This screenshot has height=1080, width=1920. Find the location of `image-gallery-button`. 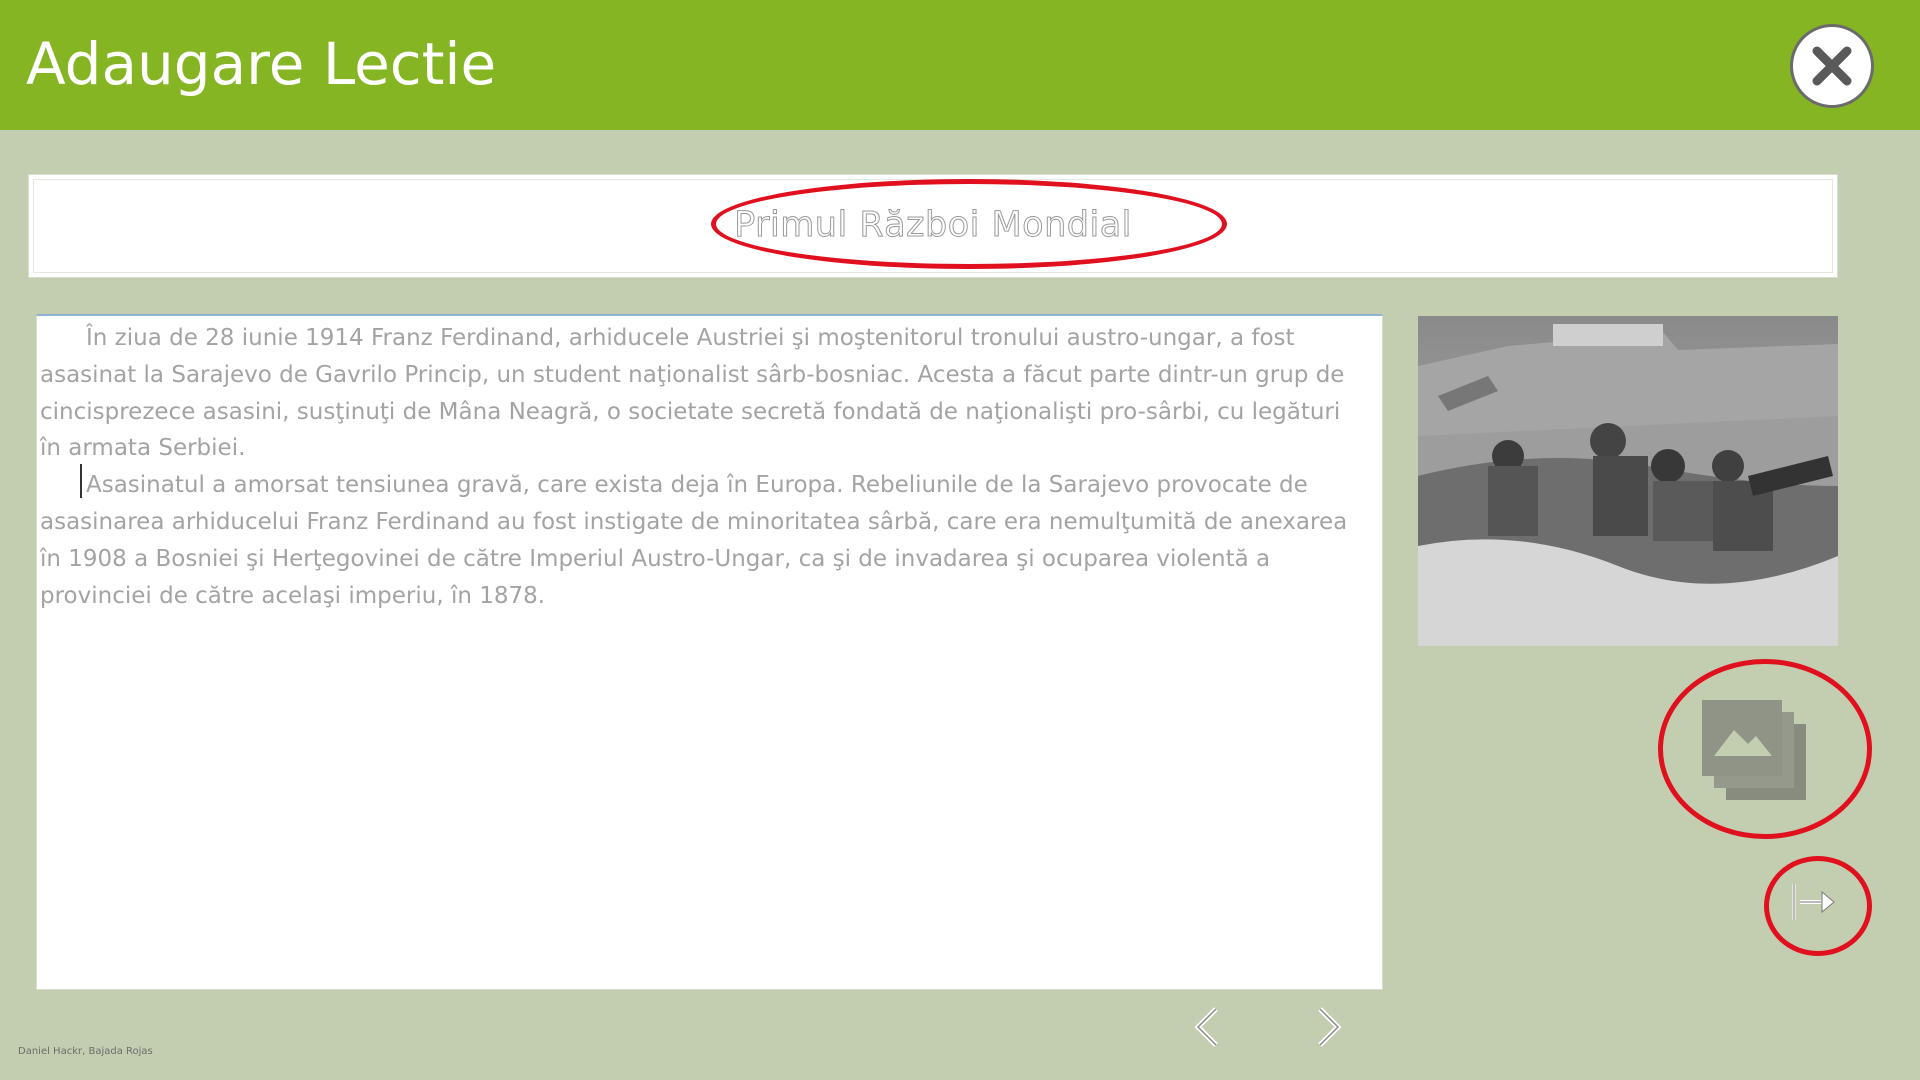

image-gallery-button is located at coordinates (1750, 744).